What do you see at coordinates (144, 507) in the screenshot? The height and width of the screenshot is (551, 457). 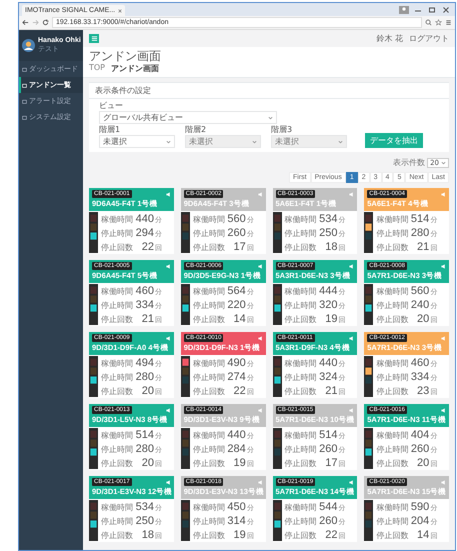 I see `stat-value: 534` at bounding box center [144, 507].